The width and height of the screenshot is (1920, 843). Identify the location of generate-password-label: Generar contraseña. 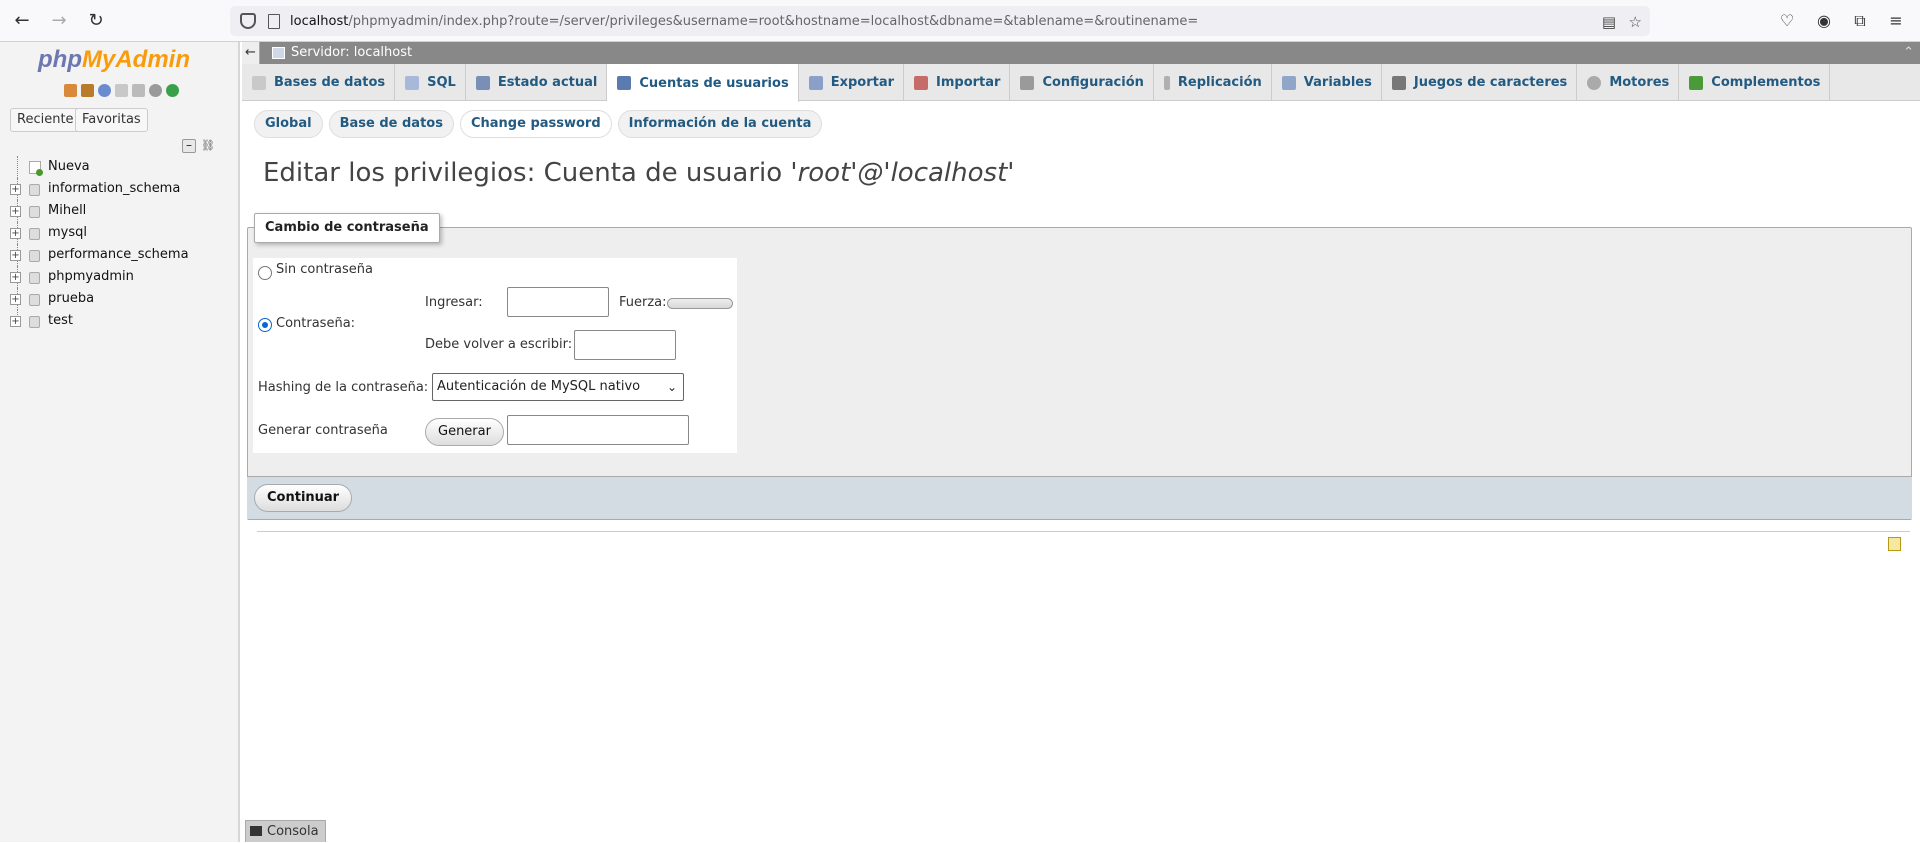
(323, 430).